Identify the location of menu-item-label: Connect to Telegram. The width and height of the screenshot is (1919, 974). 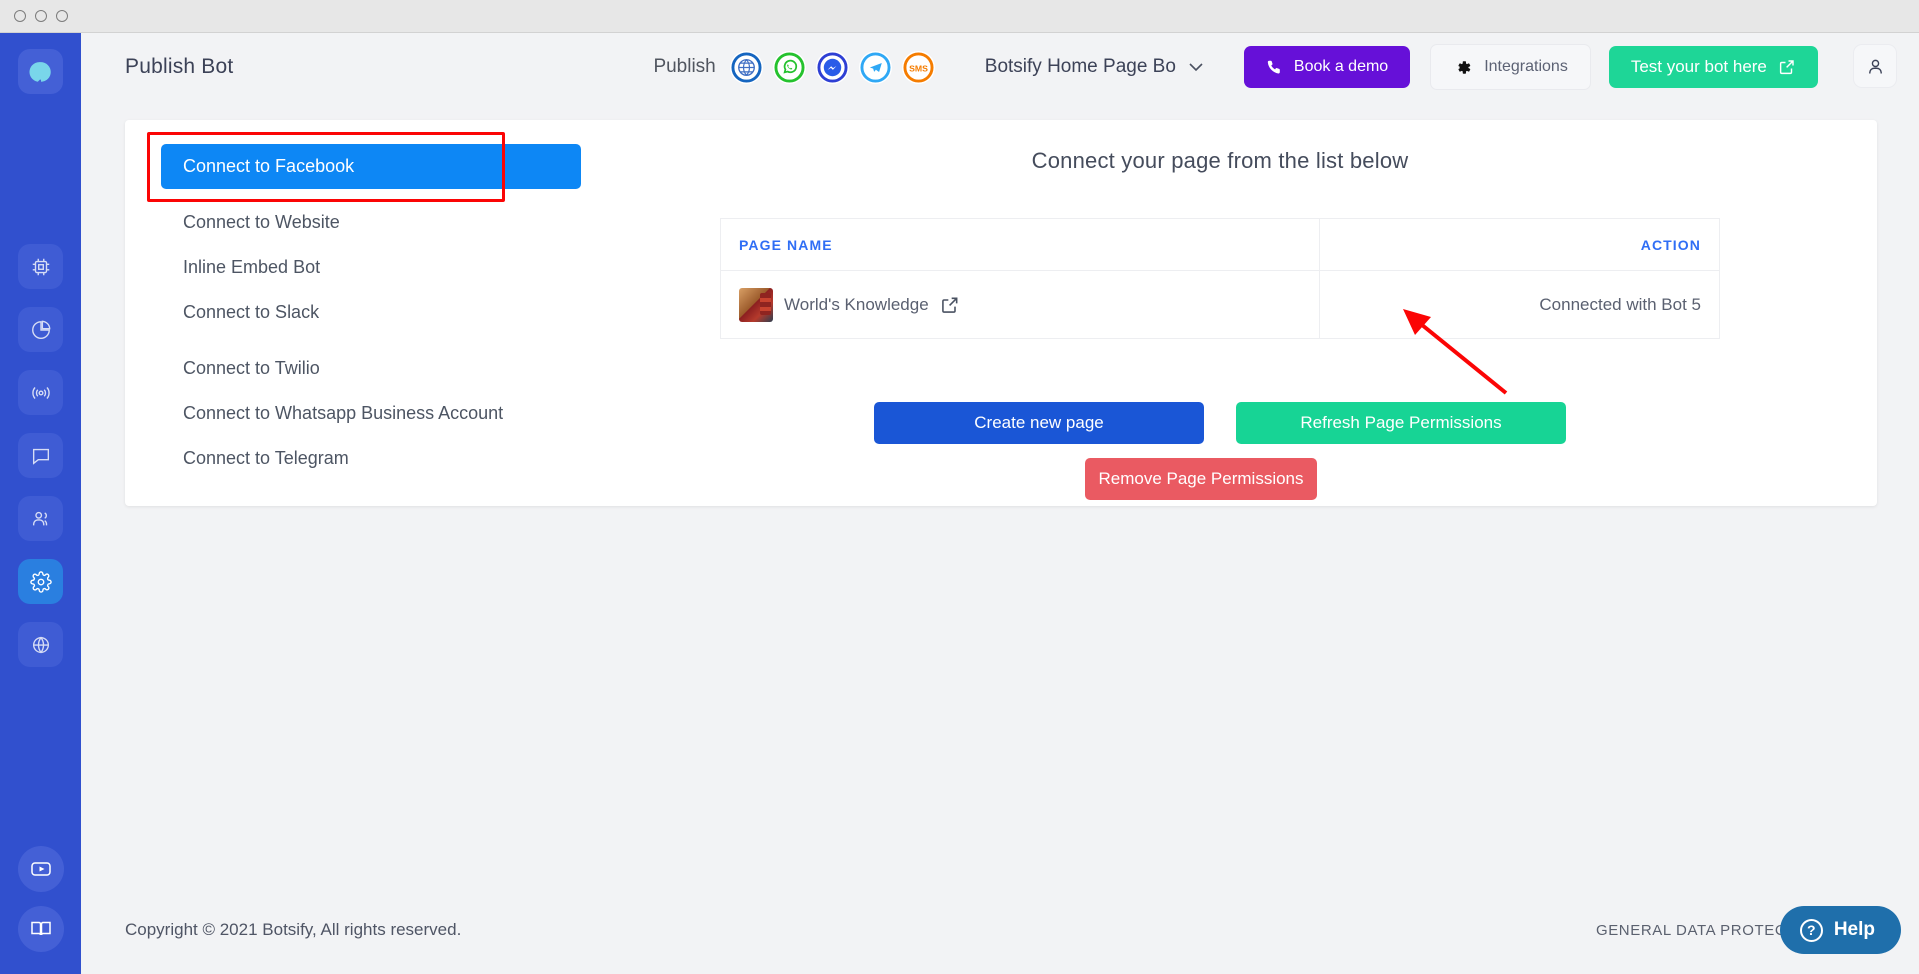
(266, 458).